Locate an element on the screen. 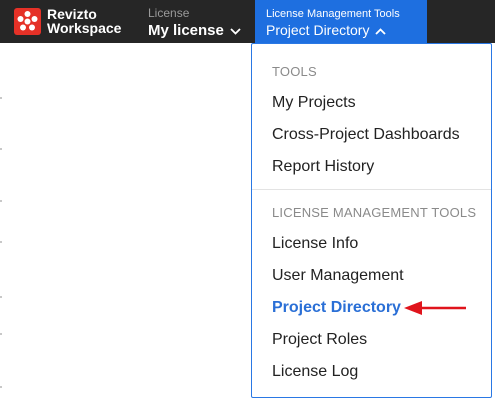 The width and height of the screenshot is (495, 400). license-caption: License is located at coordinates (169, 13).